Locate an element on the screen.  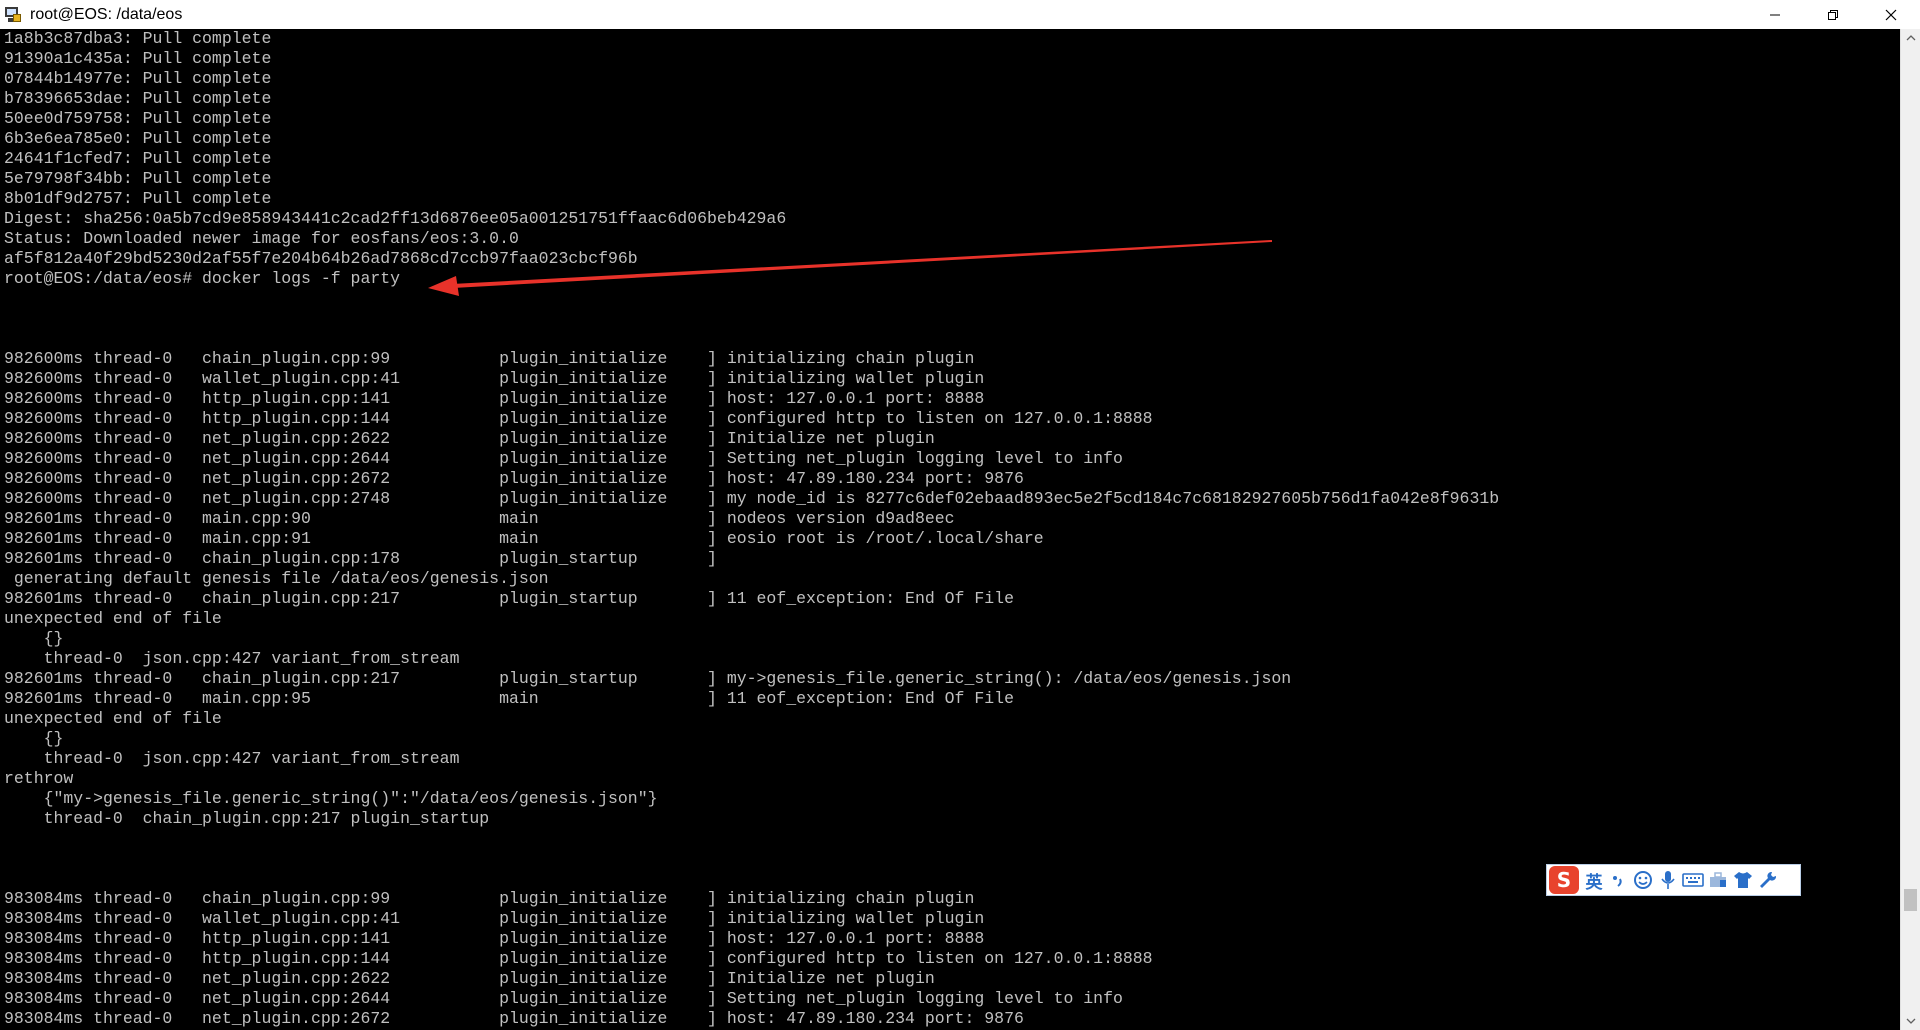
close-button is located at coordinates (1891, 14).